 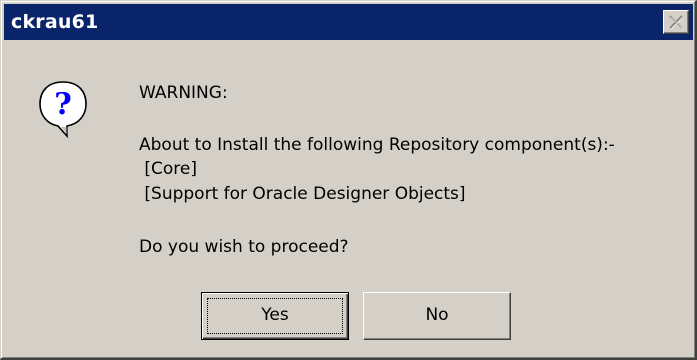 I want to click on component-item-designer: [Support for Oracle Designer Objects], so click(x=302, y=194).